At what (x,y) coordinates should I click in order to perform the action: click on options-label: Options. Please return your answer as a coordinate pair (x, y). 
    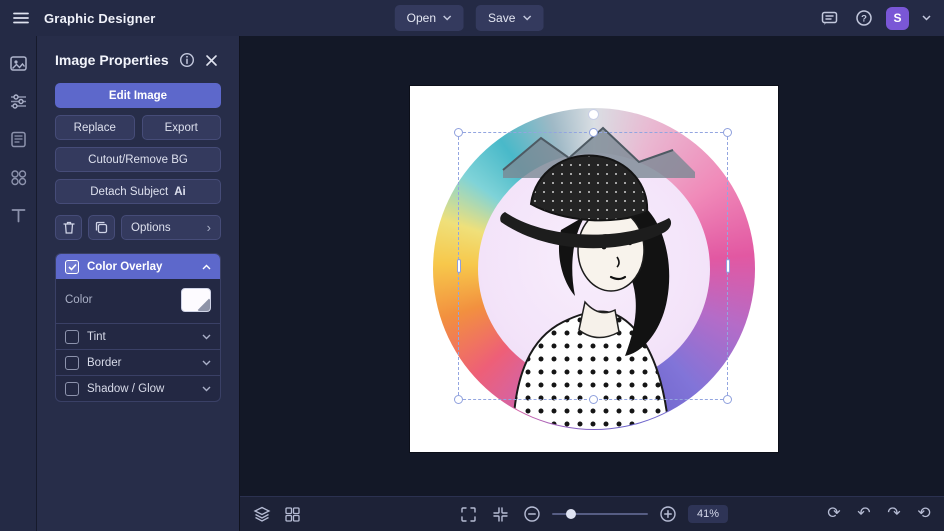
    Looking at the image, I should click on (151, 227).